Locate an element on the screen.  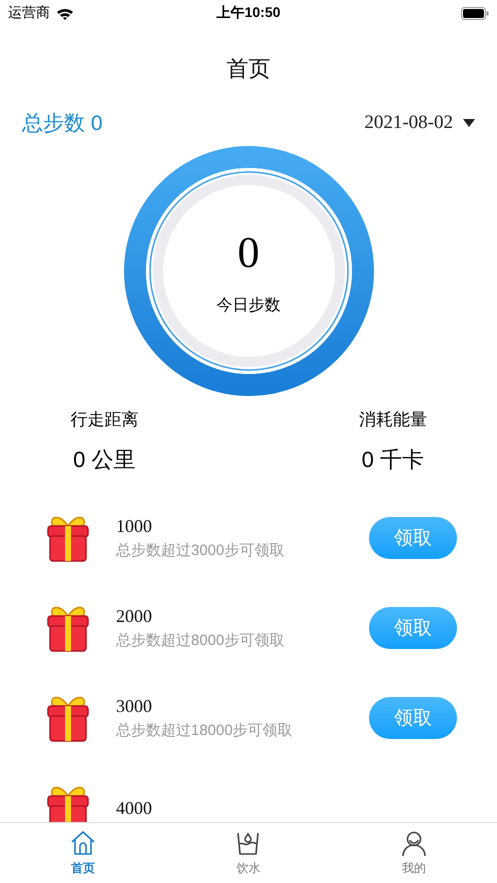
stat-label: 行走距离 is located at coordinates (104, 420).